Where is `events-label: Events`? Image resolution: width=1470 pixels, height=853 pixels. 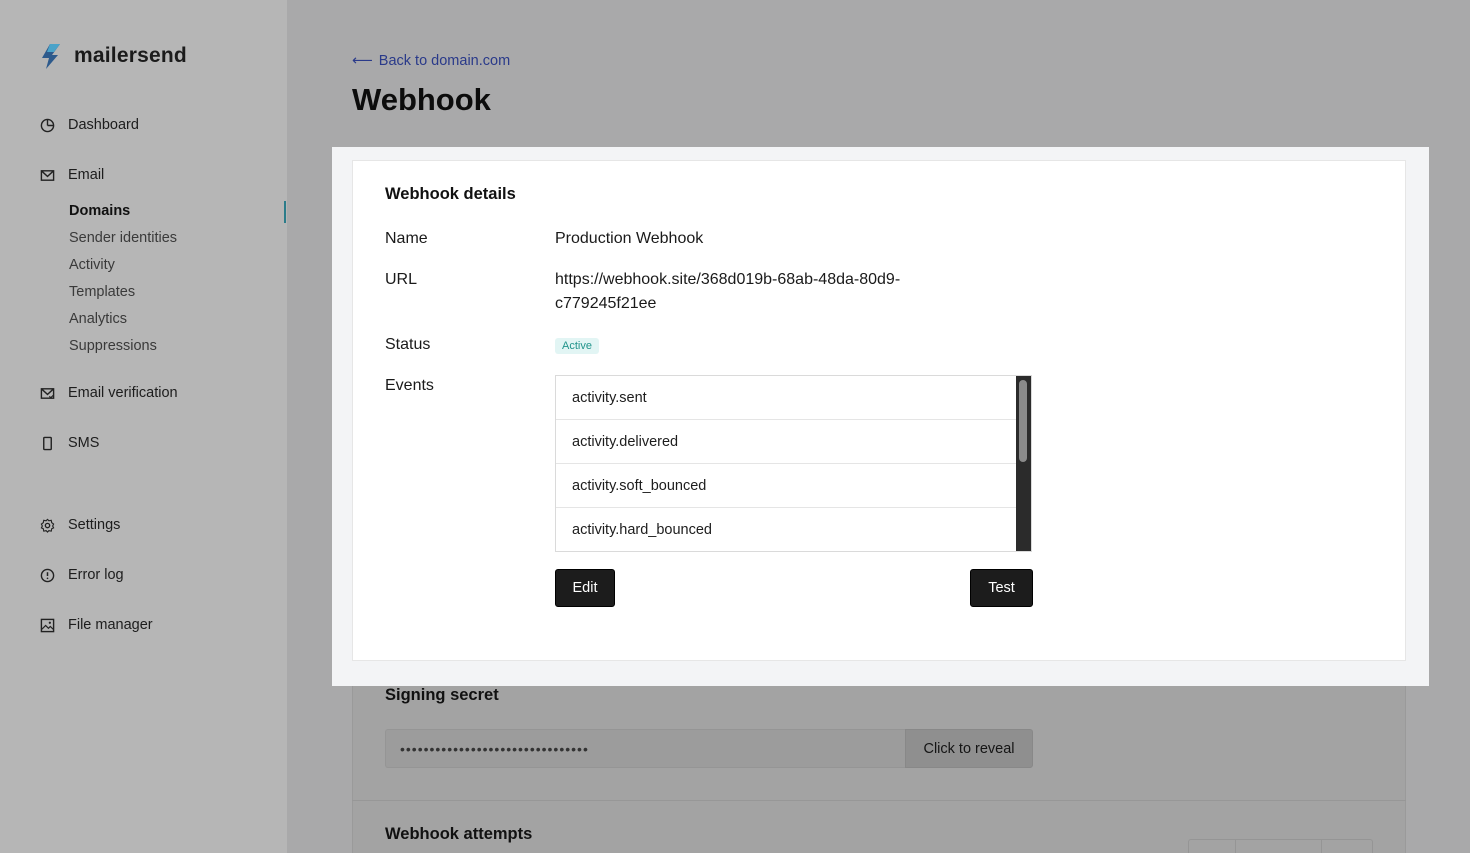
events-label: Events is located at coordinates (409, 385).